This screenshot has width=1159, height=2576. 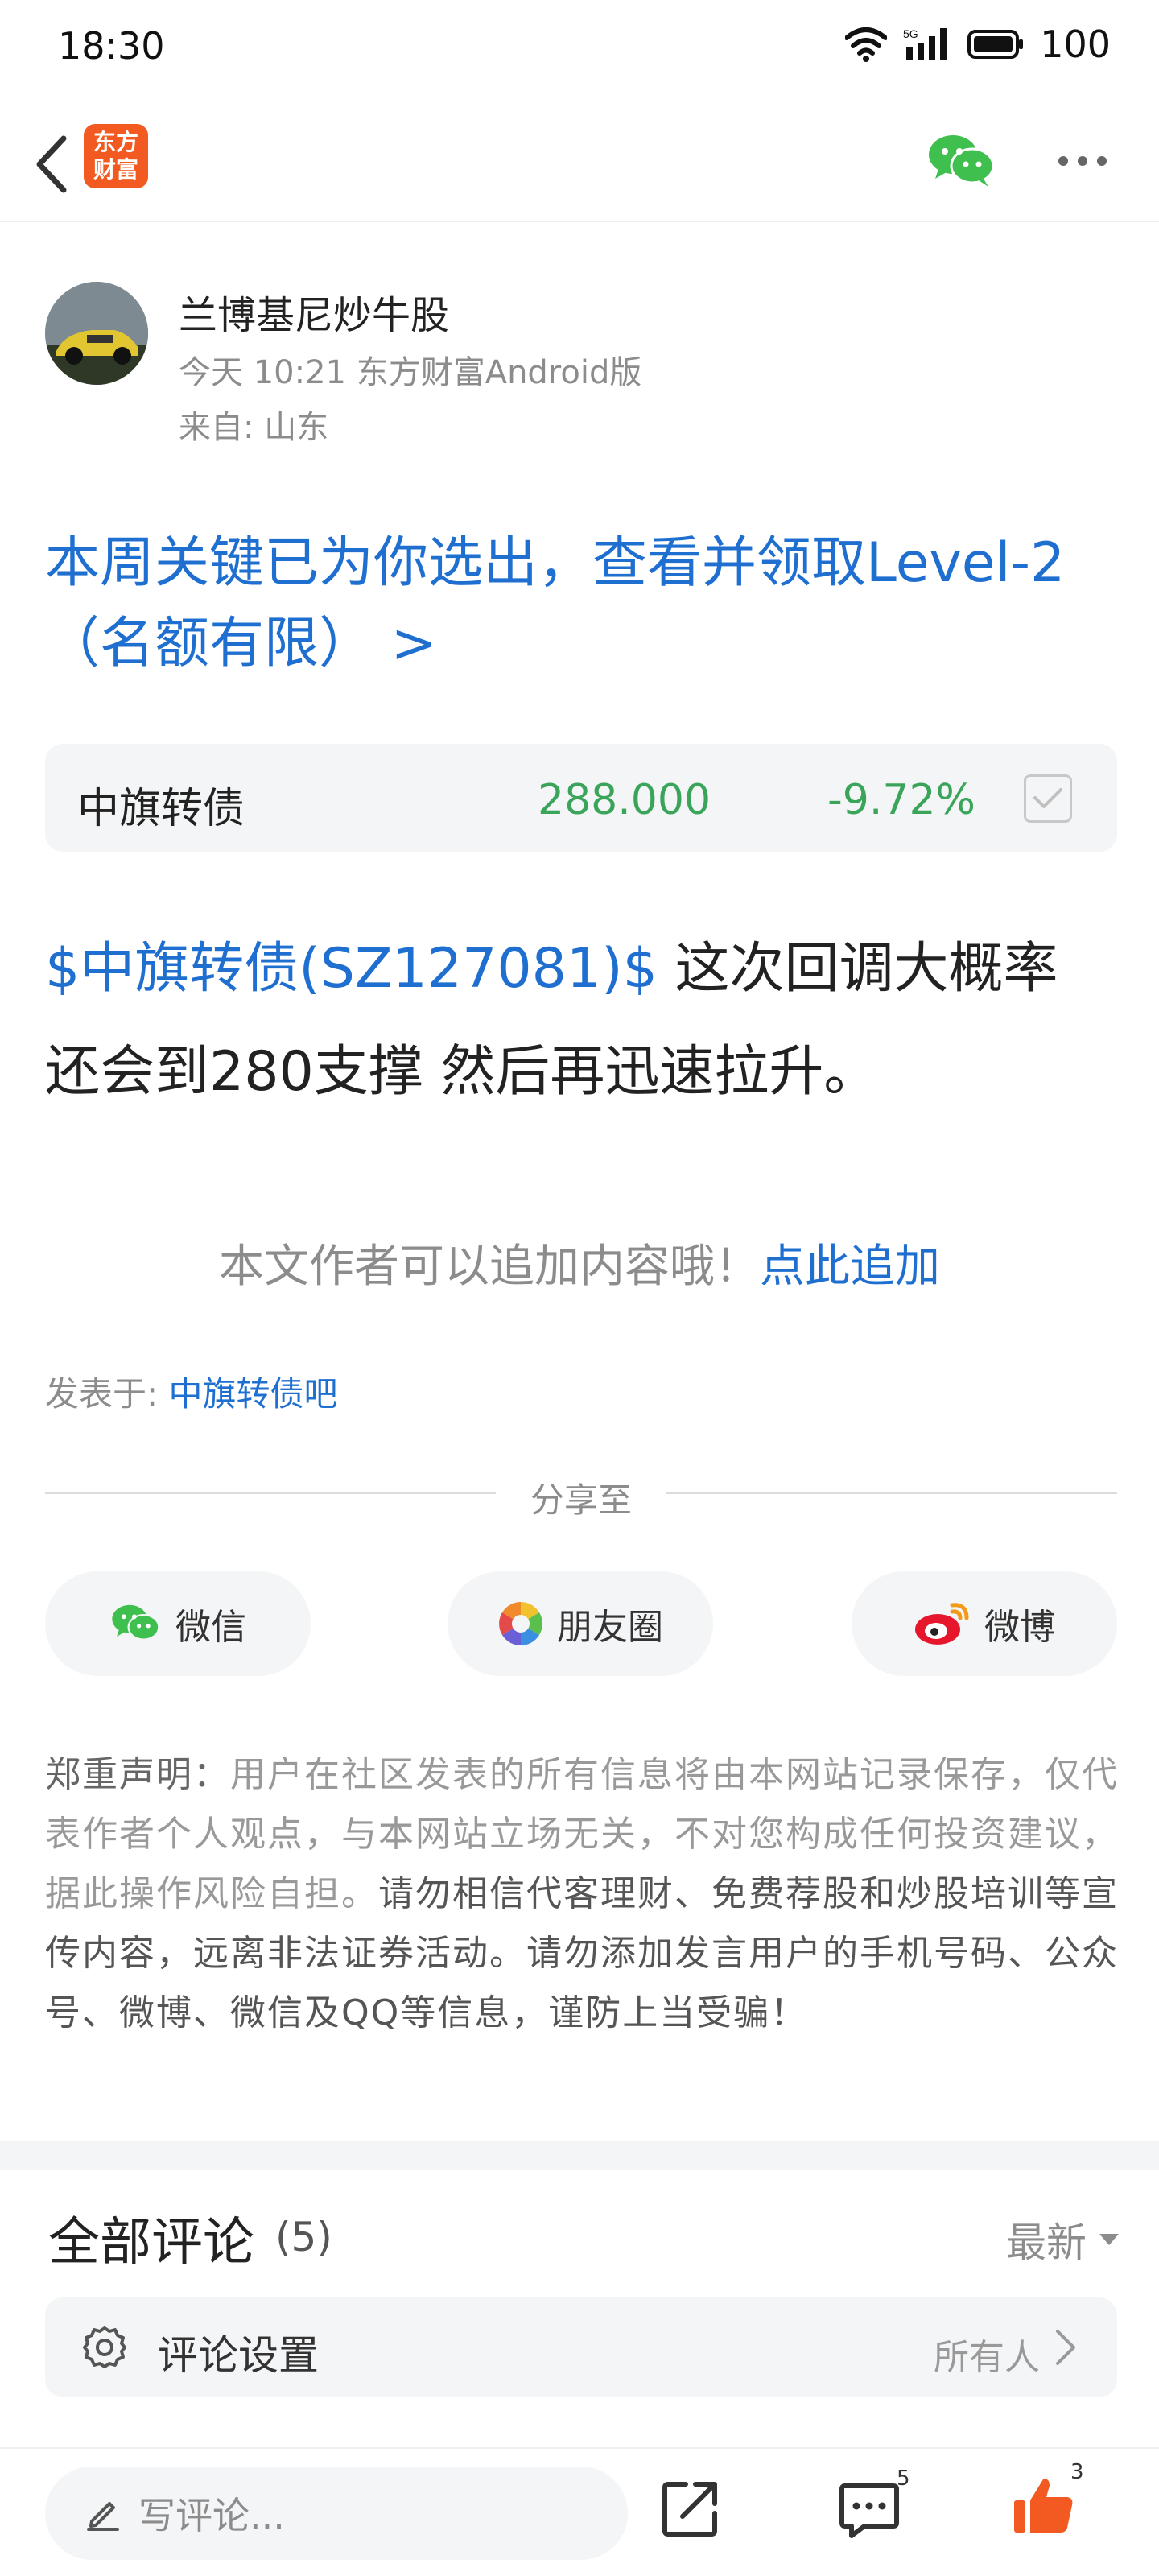 What do you see at coordinates (254, 427) in the screenshot?
I see `post-location: 来自: 山东` at bounding box center [254, 427].